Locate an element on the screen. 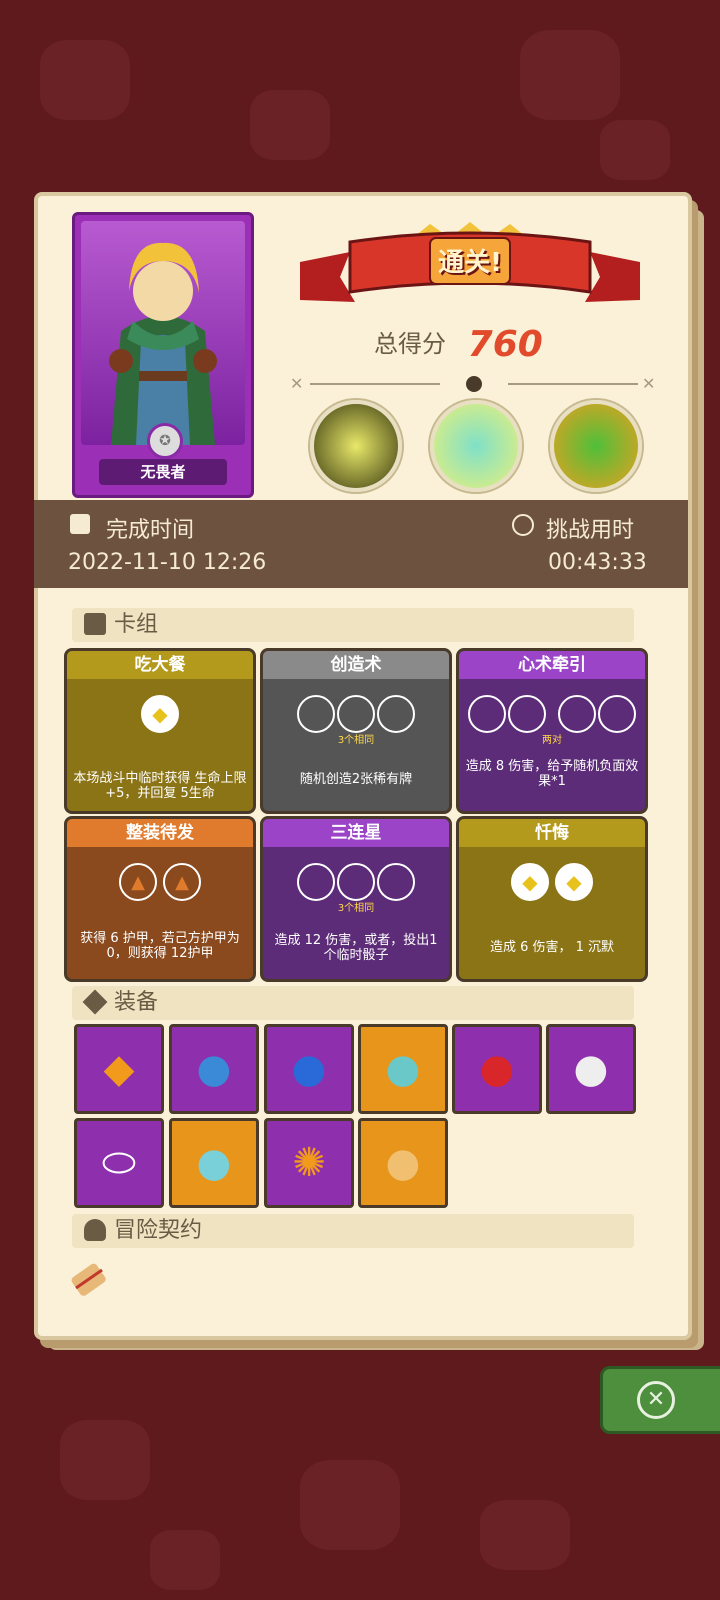 The height and width of the screenshot is (1600, 720). card-title: 心术牵引 is located at coordinates (552, 665).